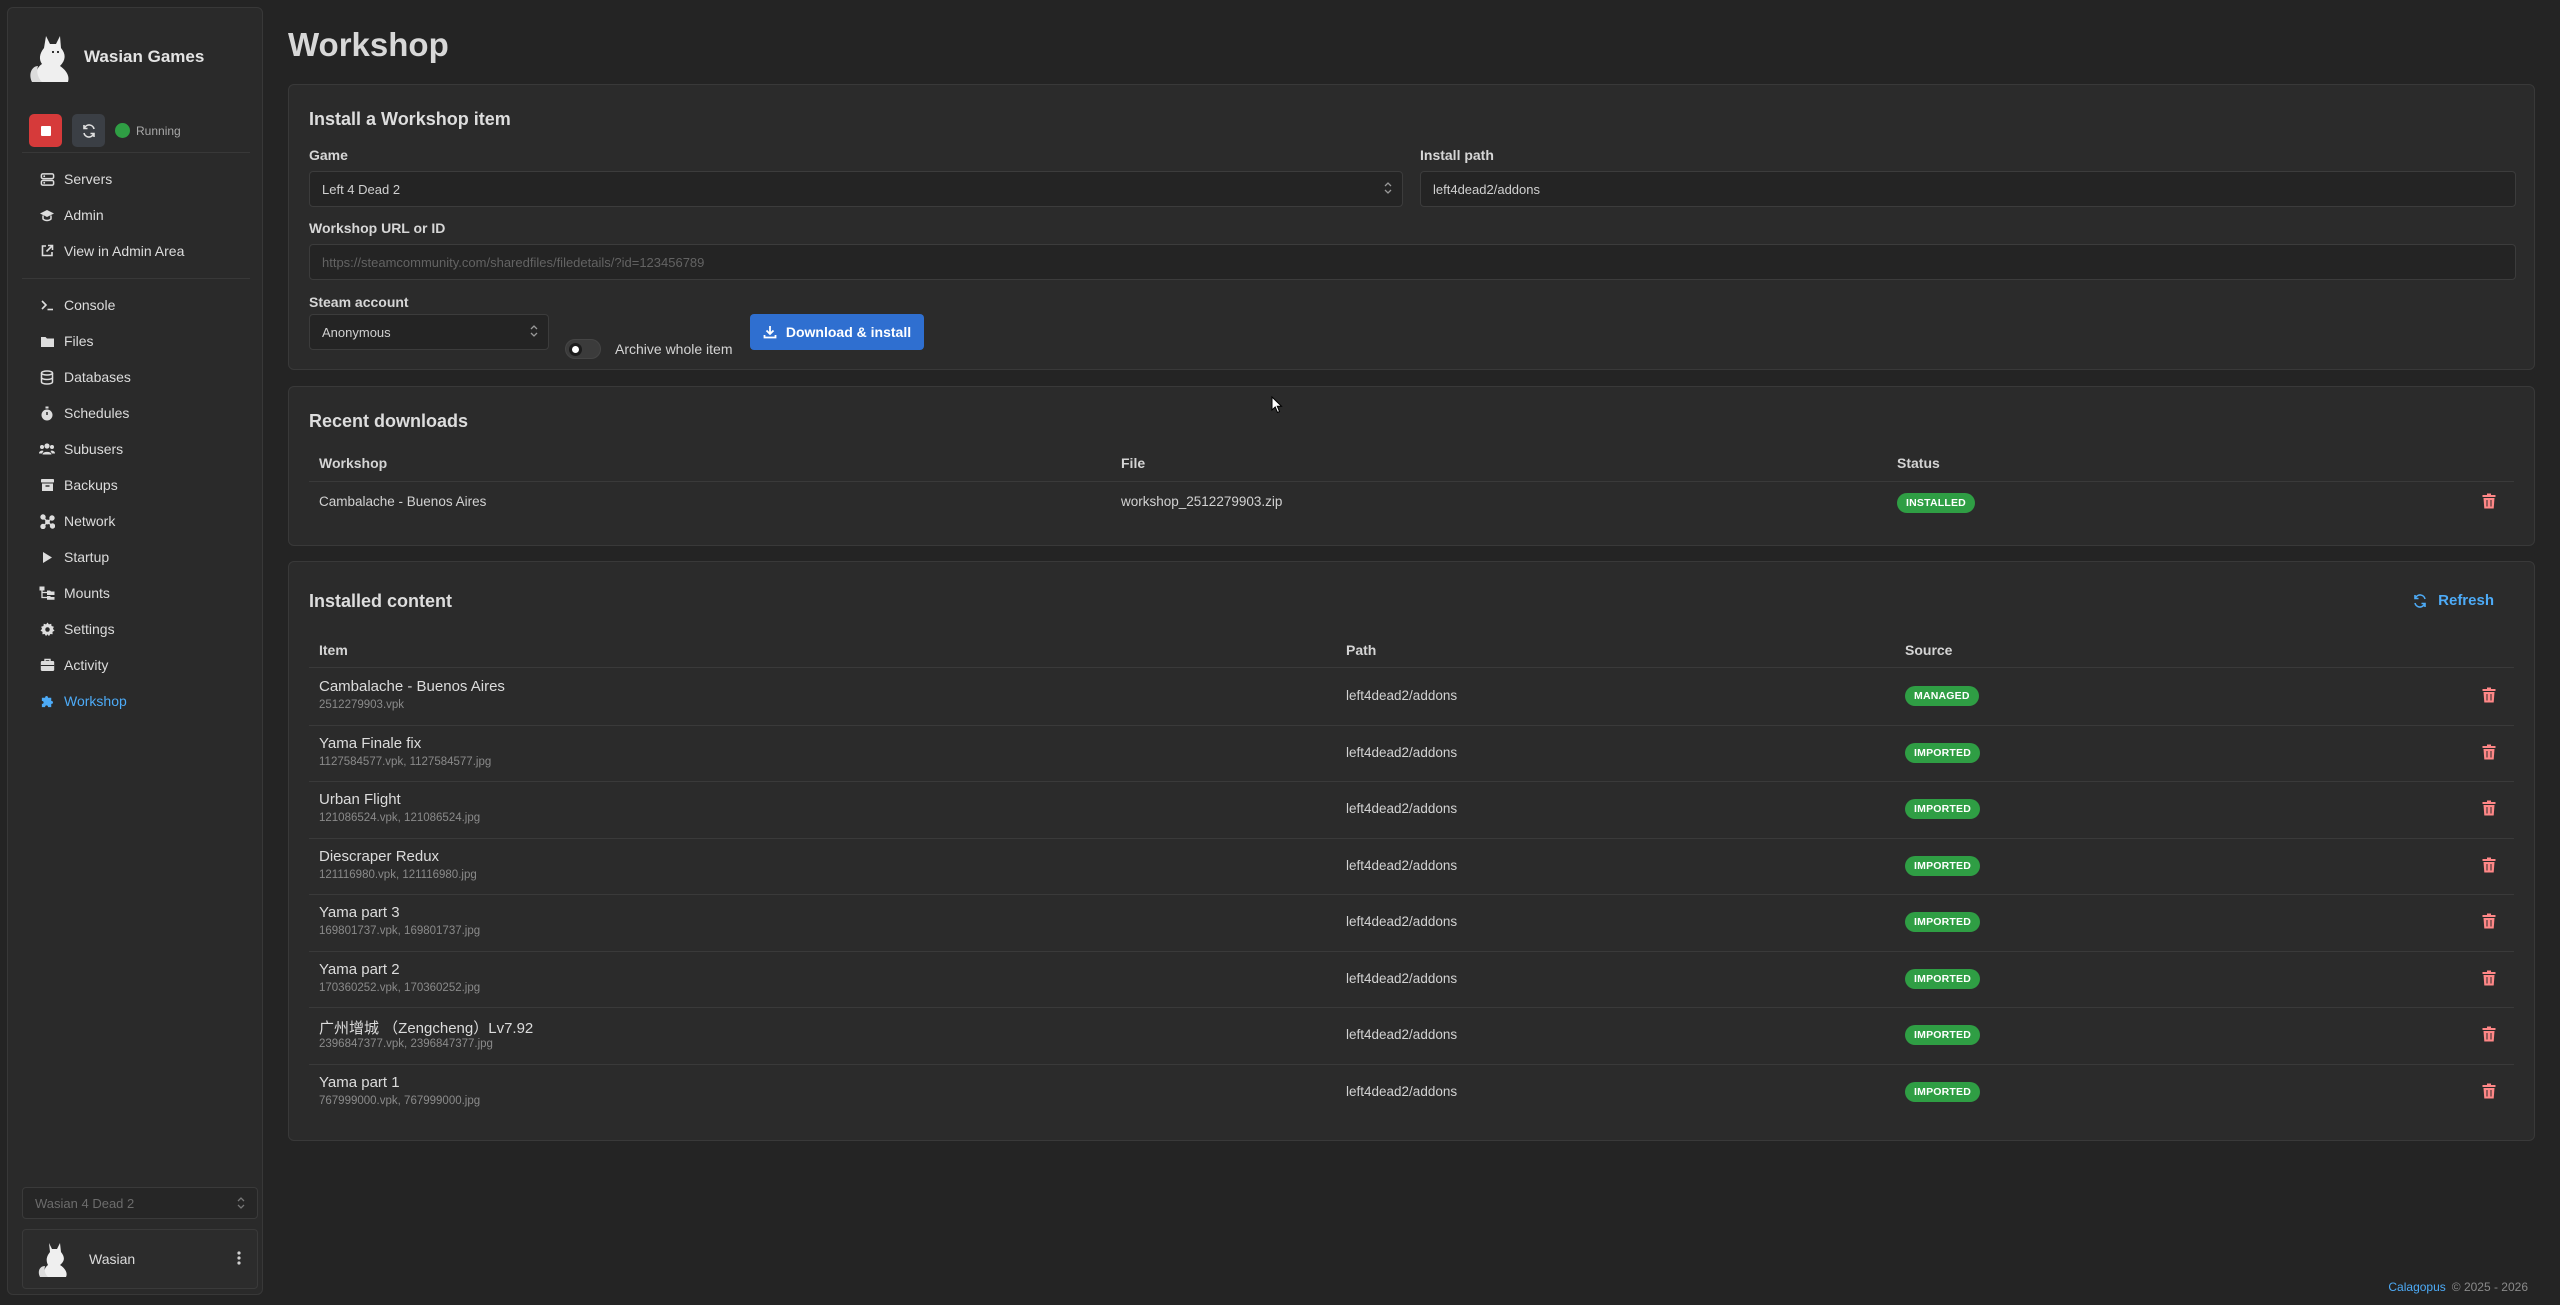 The height and width of the screenshot is (1305, 2560). I want to click on game-select-value: Left 4 Dead 2, so click(361, 189).